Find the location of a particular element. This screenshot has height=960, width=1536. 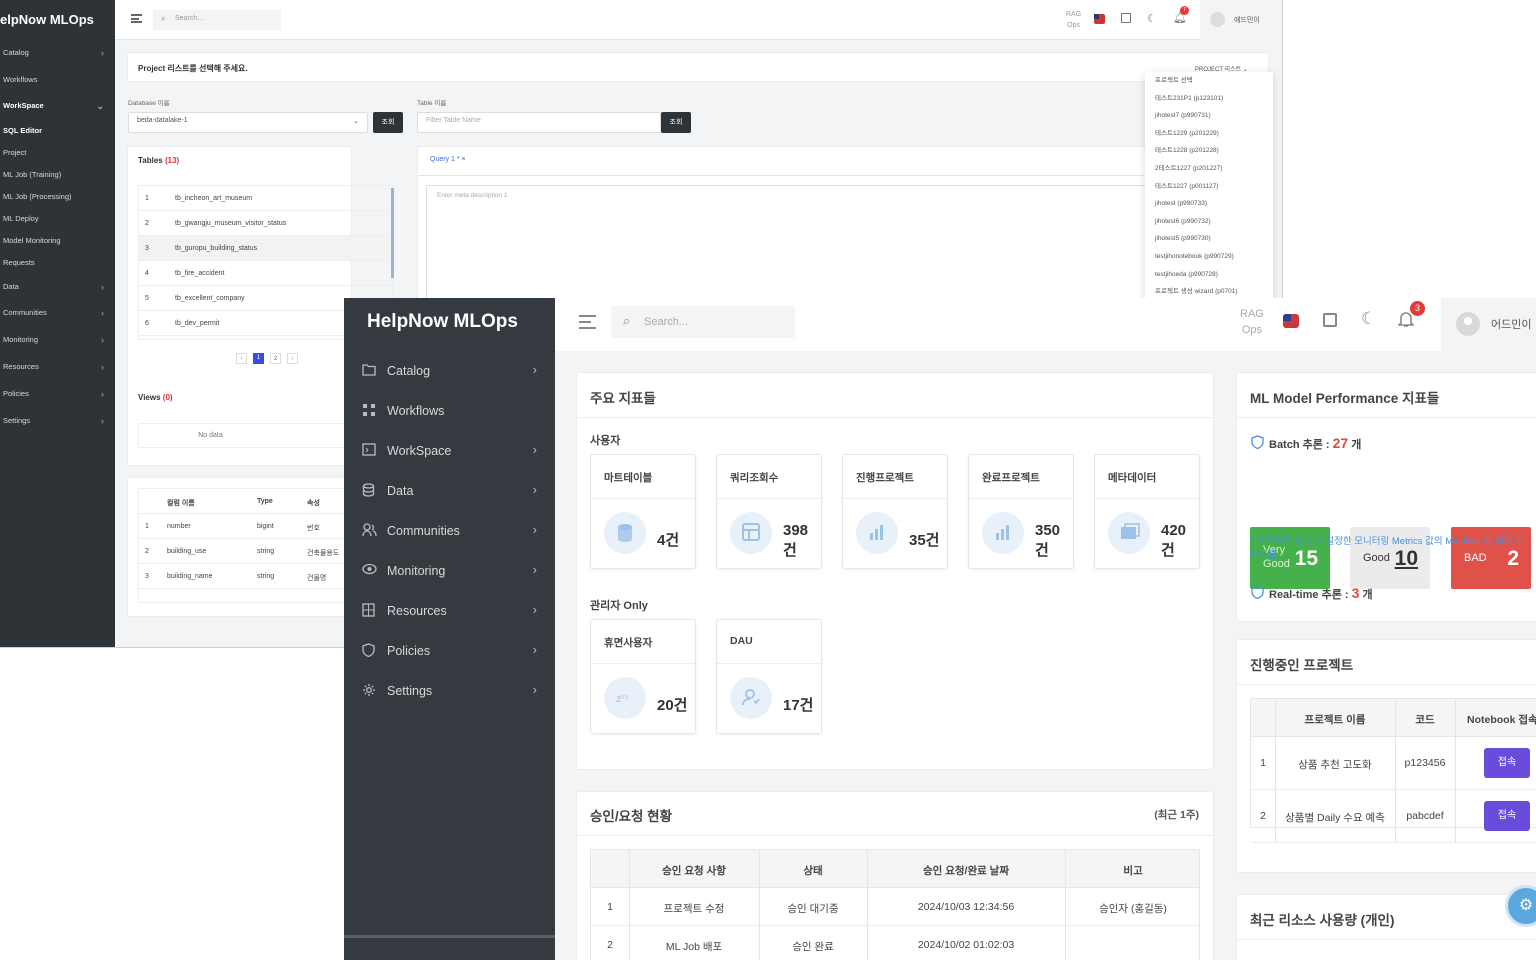

column-row: 2 building_use string 건축물용도 is located at coordinates (245, 551).